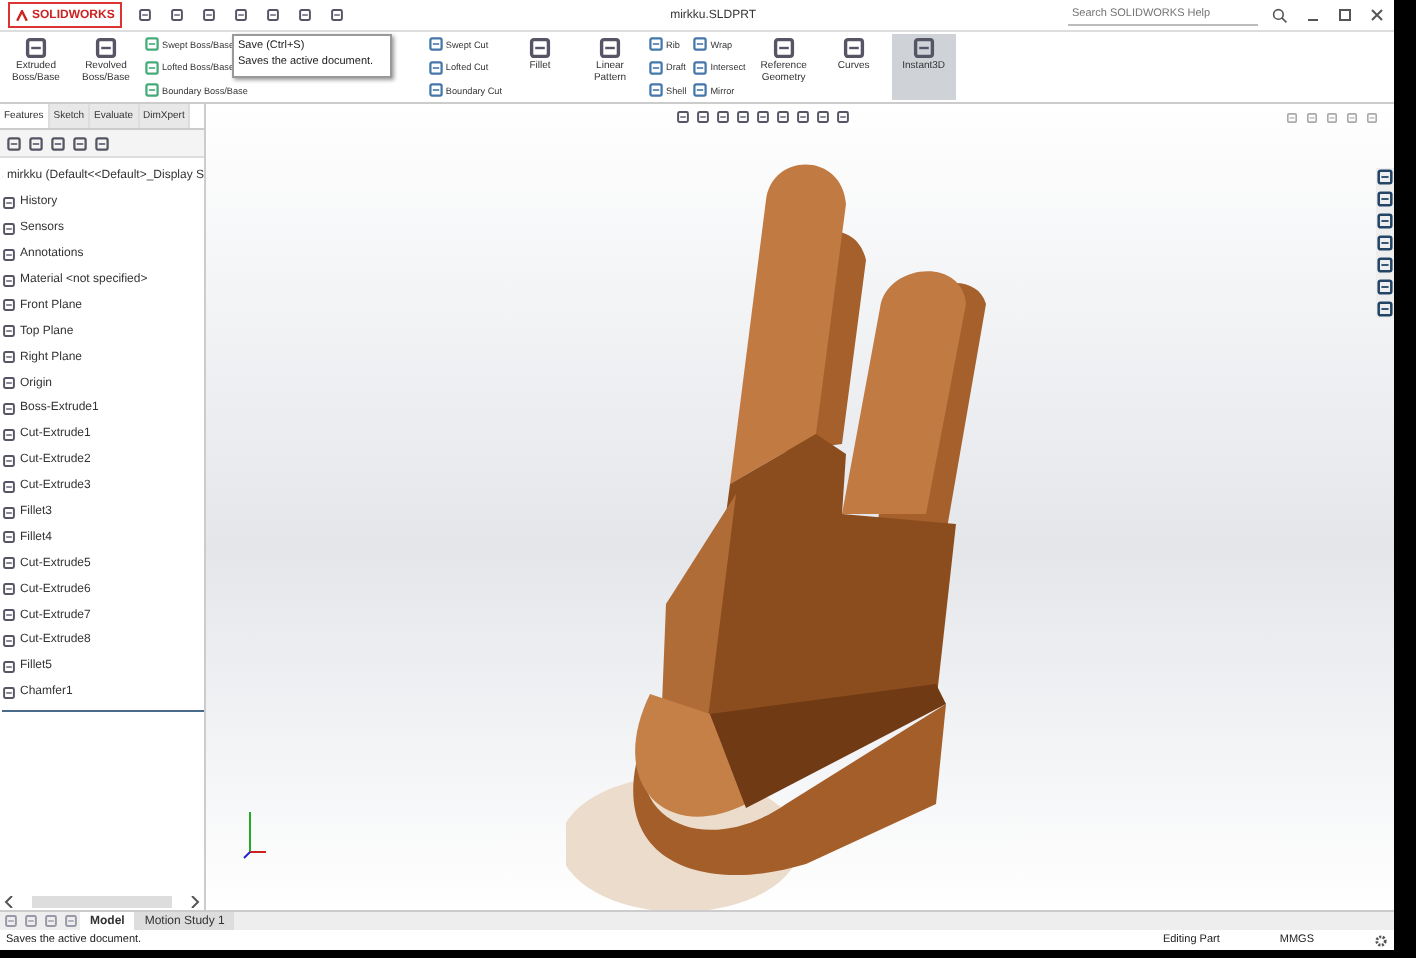 This screenshot has width=1416, height=958. I want to click on scroll-left-icon, so click(9, 901).